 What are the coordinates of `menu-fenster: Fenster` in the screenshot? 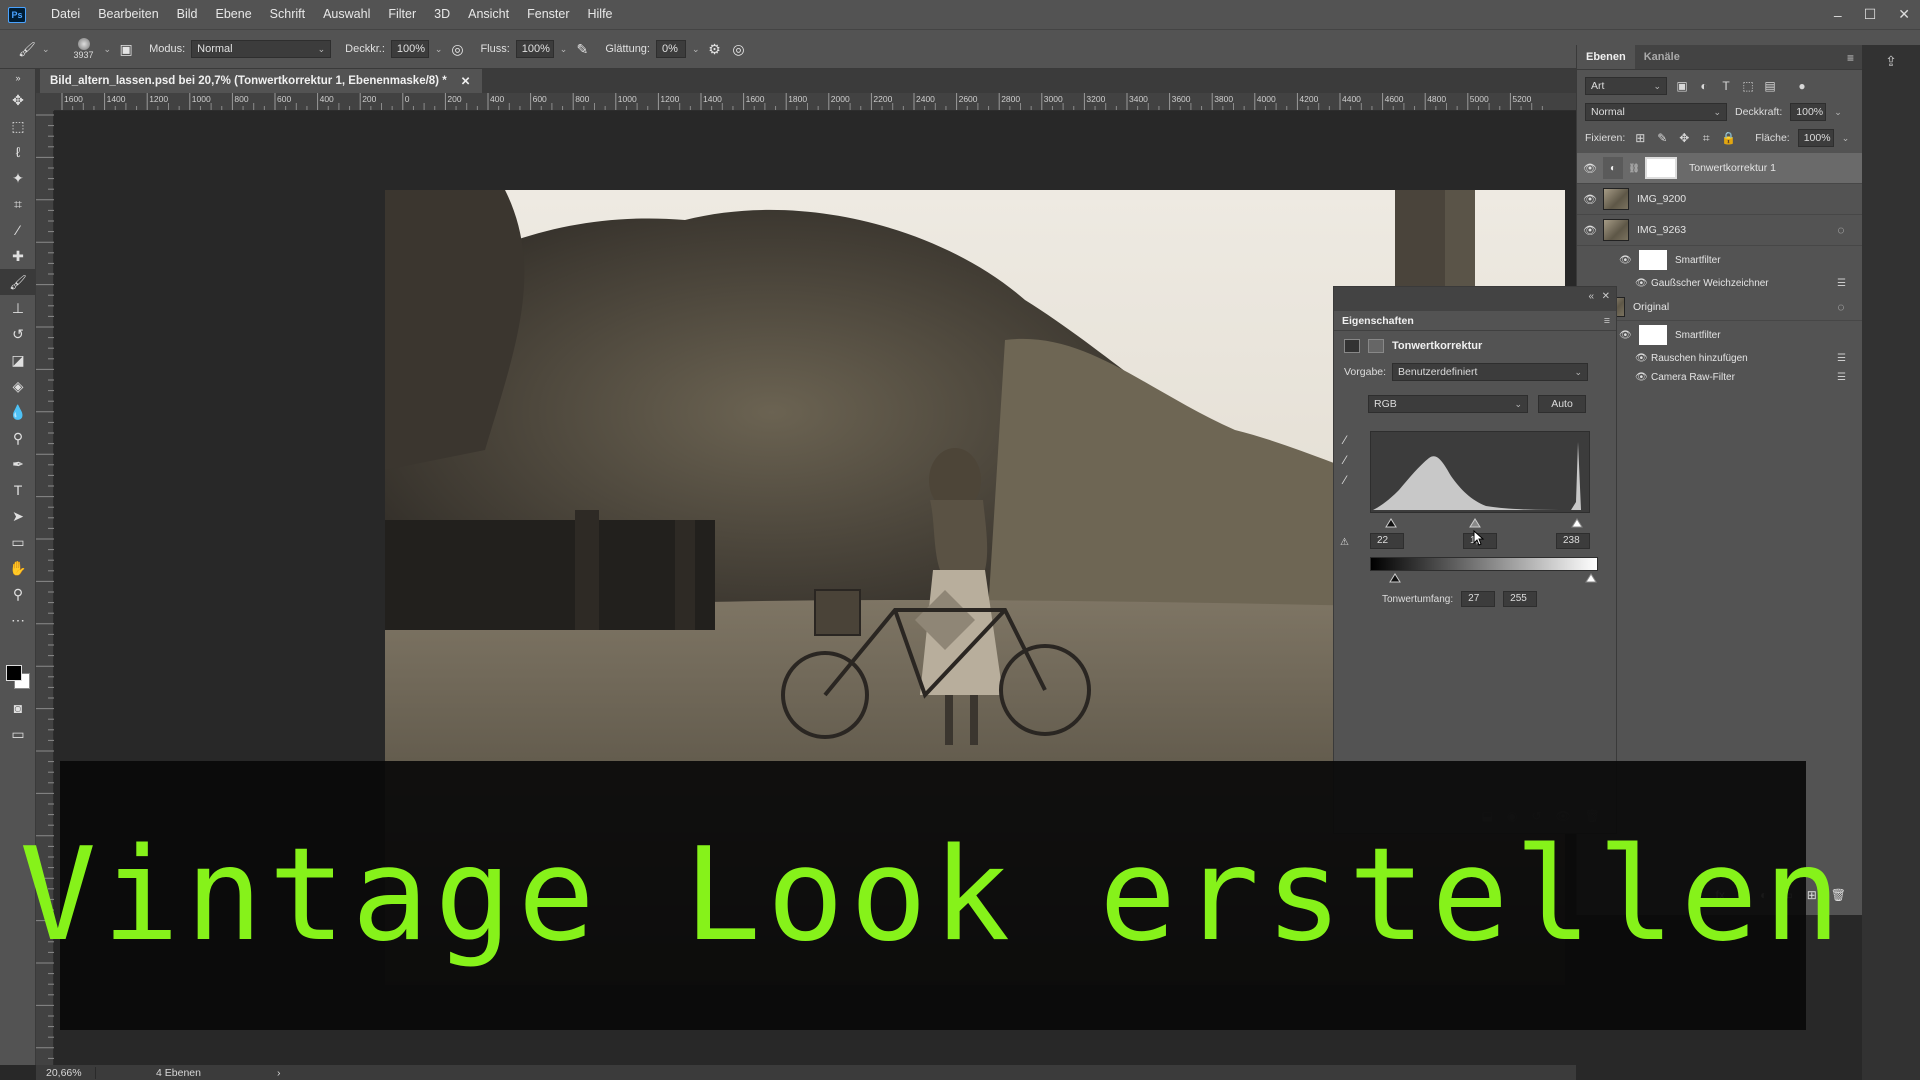 It's located at (548, 14).